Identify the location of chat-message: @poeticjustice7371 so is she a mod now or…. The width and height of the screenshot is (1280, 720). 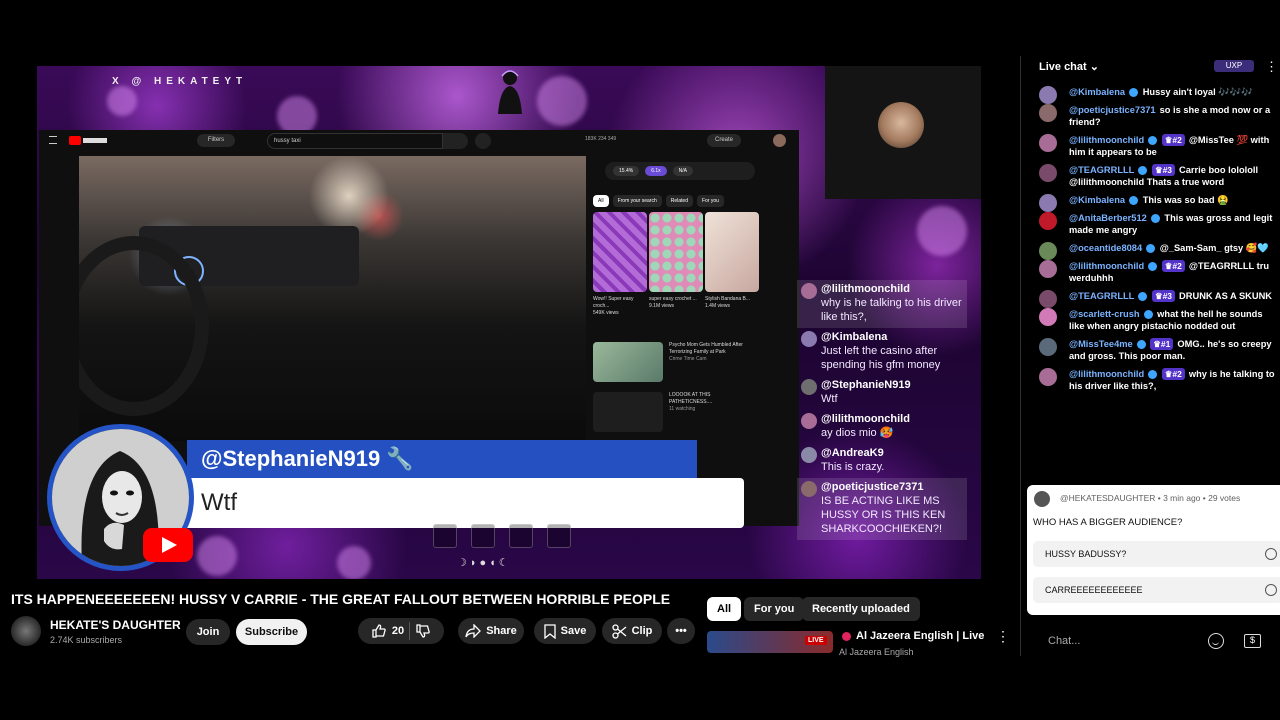
(1150, 117).